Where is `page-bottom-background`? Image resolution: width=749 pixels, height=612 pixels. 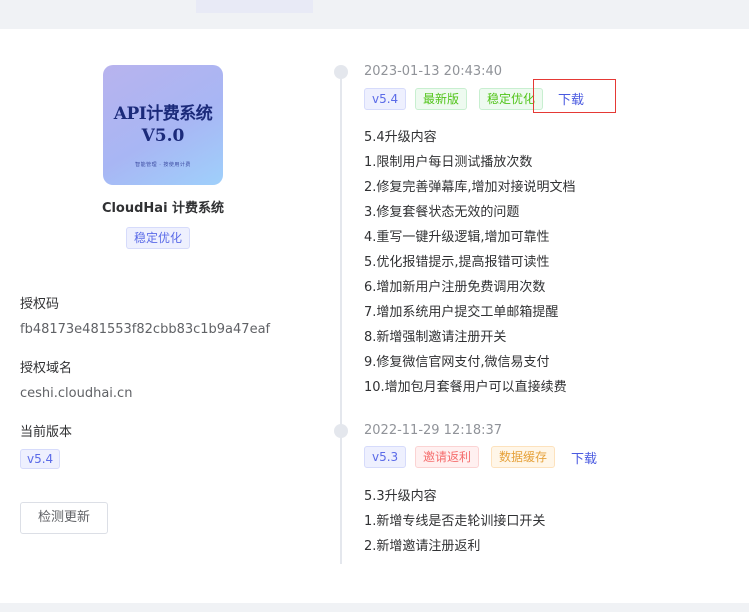 page-bottom-background is located at coordinates (374, 607).